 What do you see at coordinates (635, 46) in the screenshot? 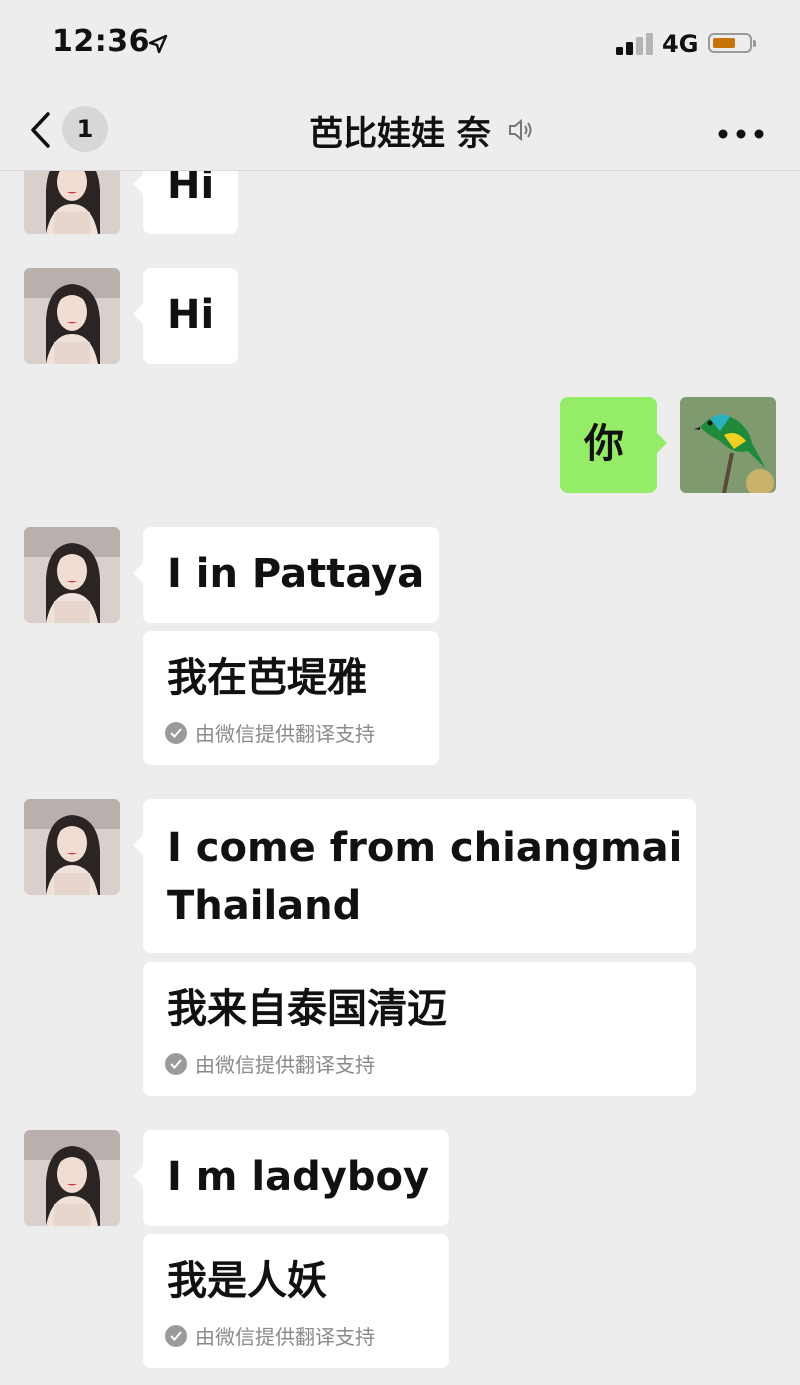
I see `signal-icon` at bounding box center [635, 46].